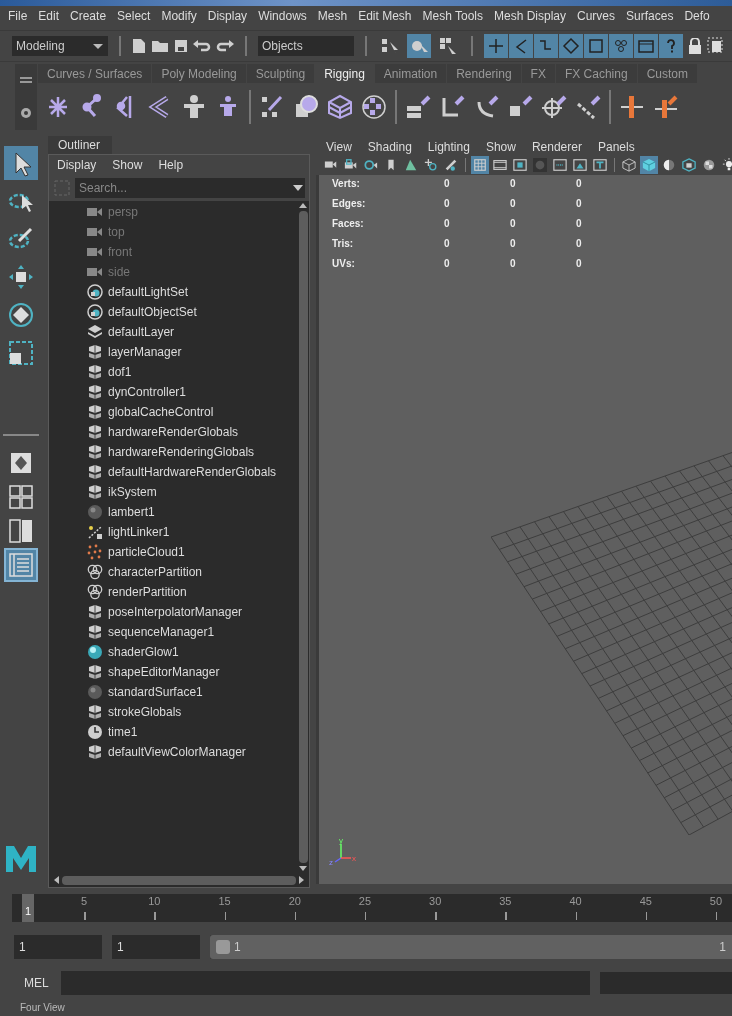 This screenshot has height=1016, width=732. What do you see at coordinates (697, 16) in the screenshot?
I see `menu-item: Defo` at bounding box center [697, 16].